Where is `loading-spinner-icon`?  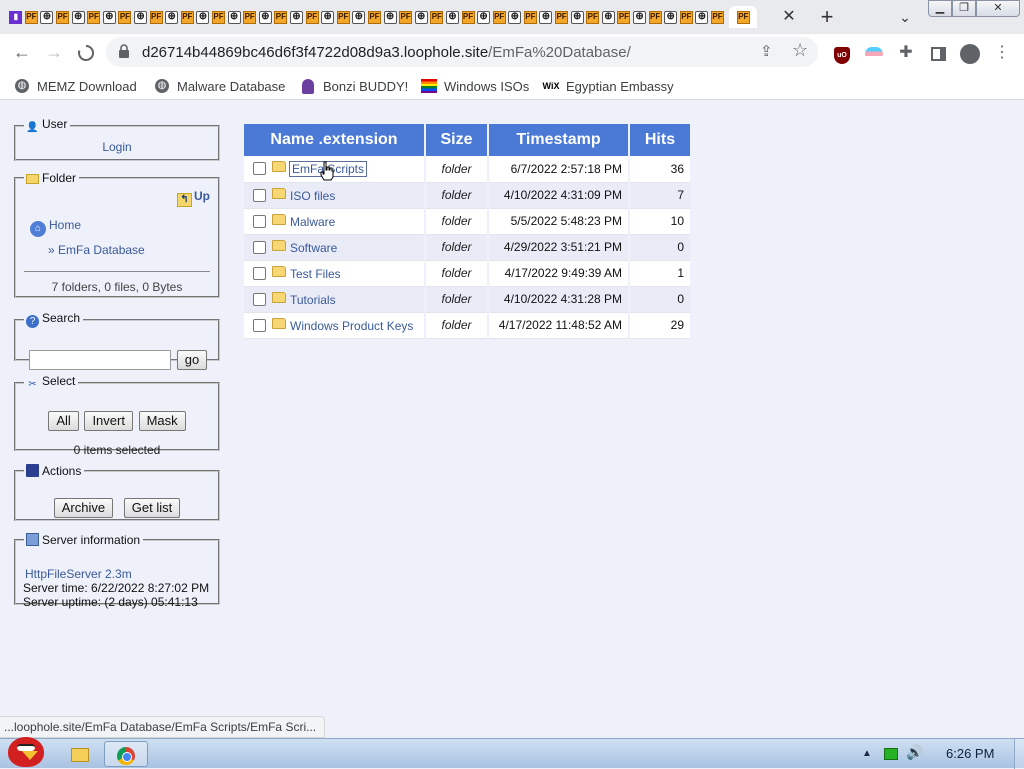
loading-spinner-icon is located at coordinates (86, 52).